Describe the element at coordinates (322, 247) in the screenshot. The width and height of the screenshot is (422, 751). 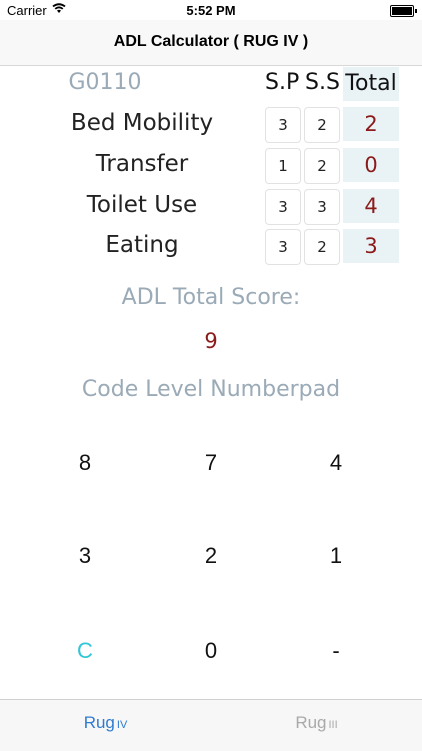
I see `ss-input-eating: 2` at that location.